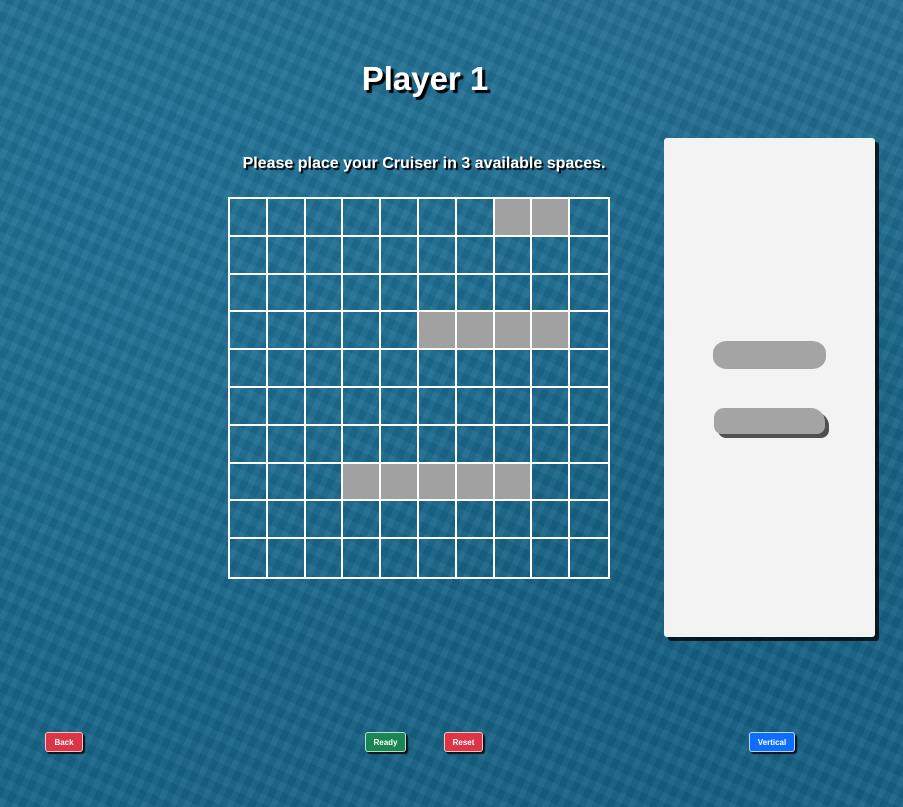 The height and width of the screenshot is (807, 903). I want to click on vertical-button: Vertical, so click(772, 742).